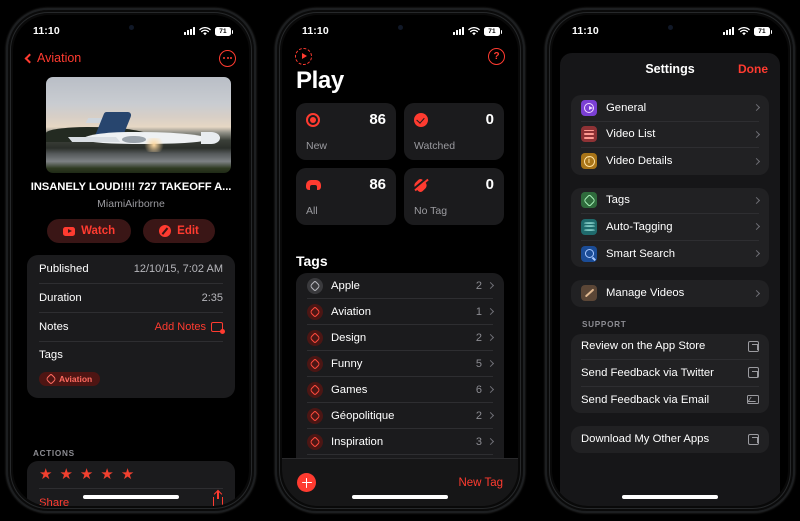  Describe the element at coordinates (54, 453) in the screenshot. I see `actions-section-header: ACTIONS` at that location.